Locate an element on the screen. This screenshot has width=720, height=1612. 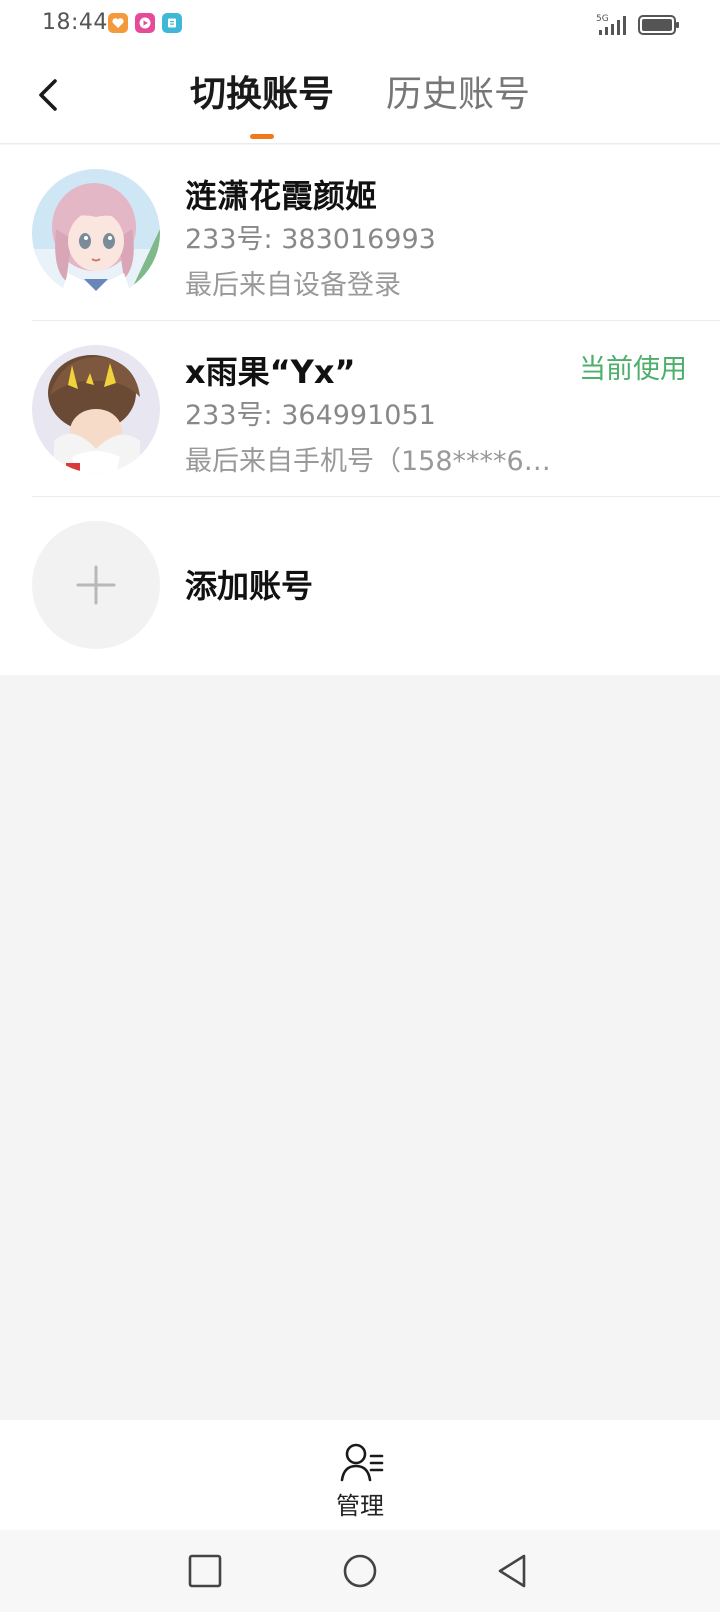
home-icon is located at coordinates (360, 1571).